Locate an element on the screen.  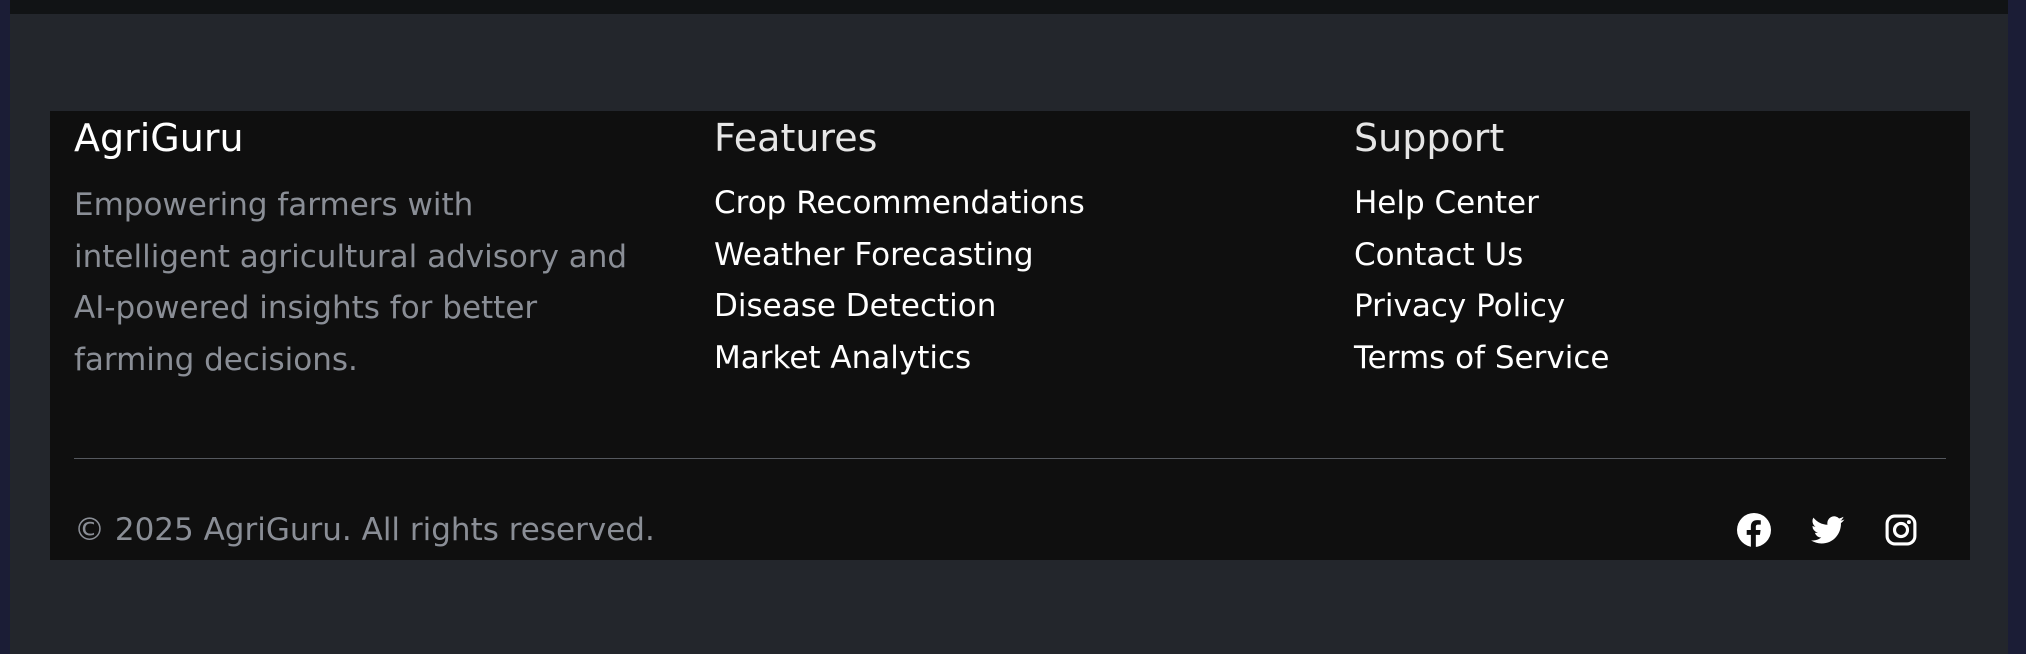
link-weather-forecasting: Weather Forecasting is located at coordinates (899, 256).